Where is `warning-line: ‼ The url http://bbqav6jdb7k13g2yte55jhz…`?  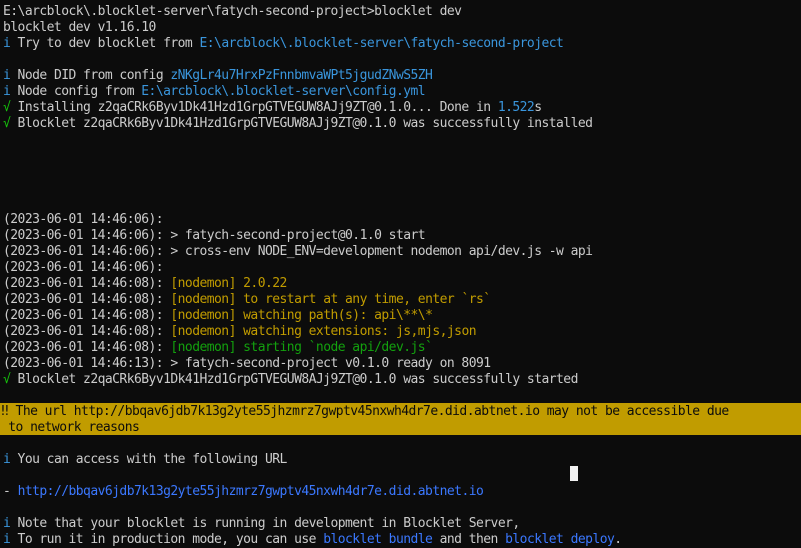 warning-line: ‼ The url http://bbqav6jdb7k13g2yte55jhz… is located at coordinates (365, 412).